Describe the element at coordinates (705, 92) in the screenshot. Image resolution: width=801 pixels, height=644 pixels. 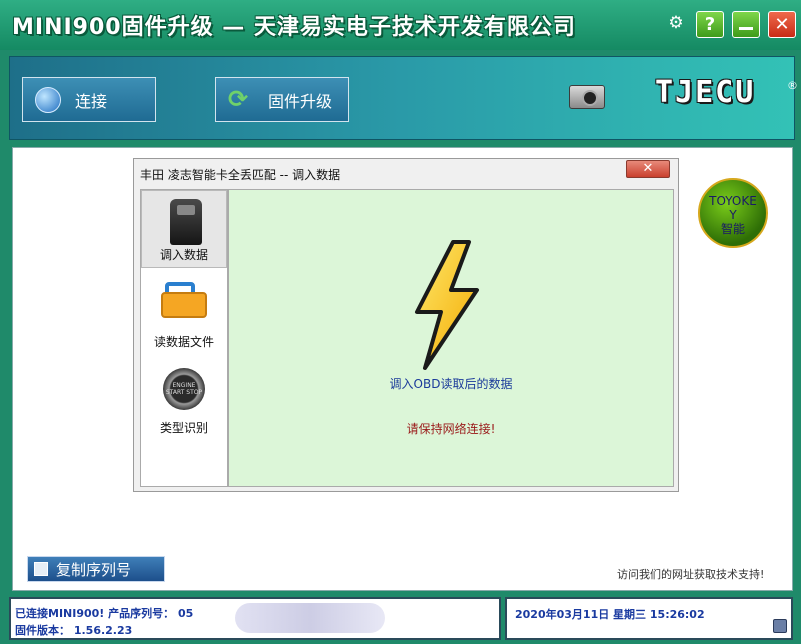
I see `brand-logo: TJECU` at that location.